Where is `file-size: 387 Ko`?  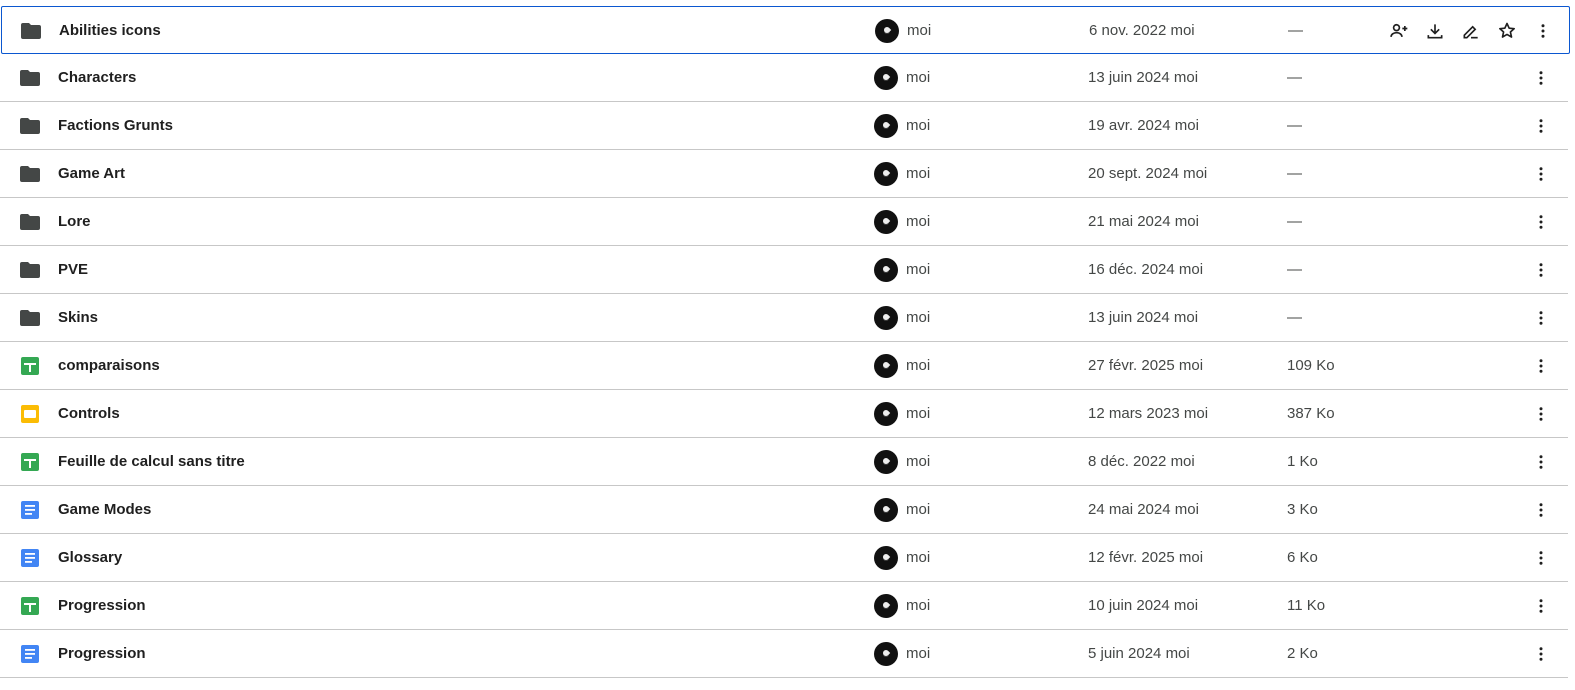 file-size: 387 Ko is located at coordinates (1311, 413).